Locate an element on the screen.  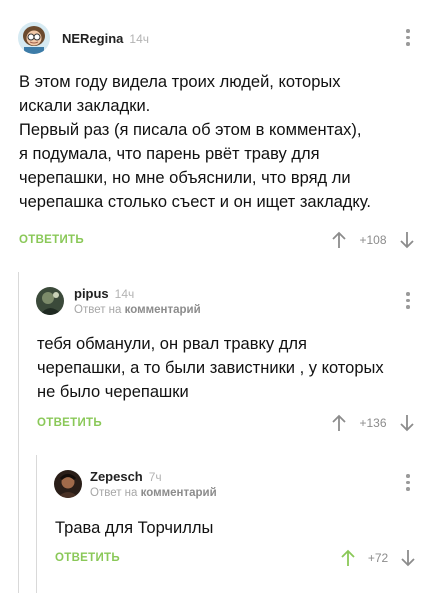
comment-meta: NERegina 14ч is located at coordinates (105, 38).